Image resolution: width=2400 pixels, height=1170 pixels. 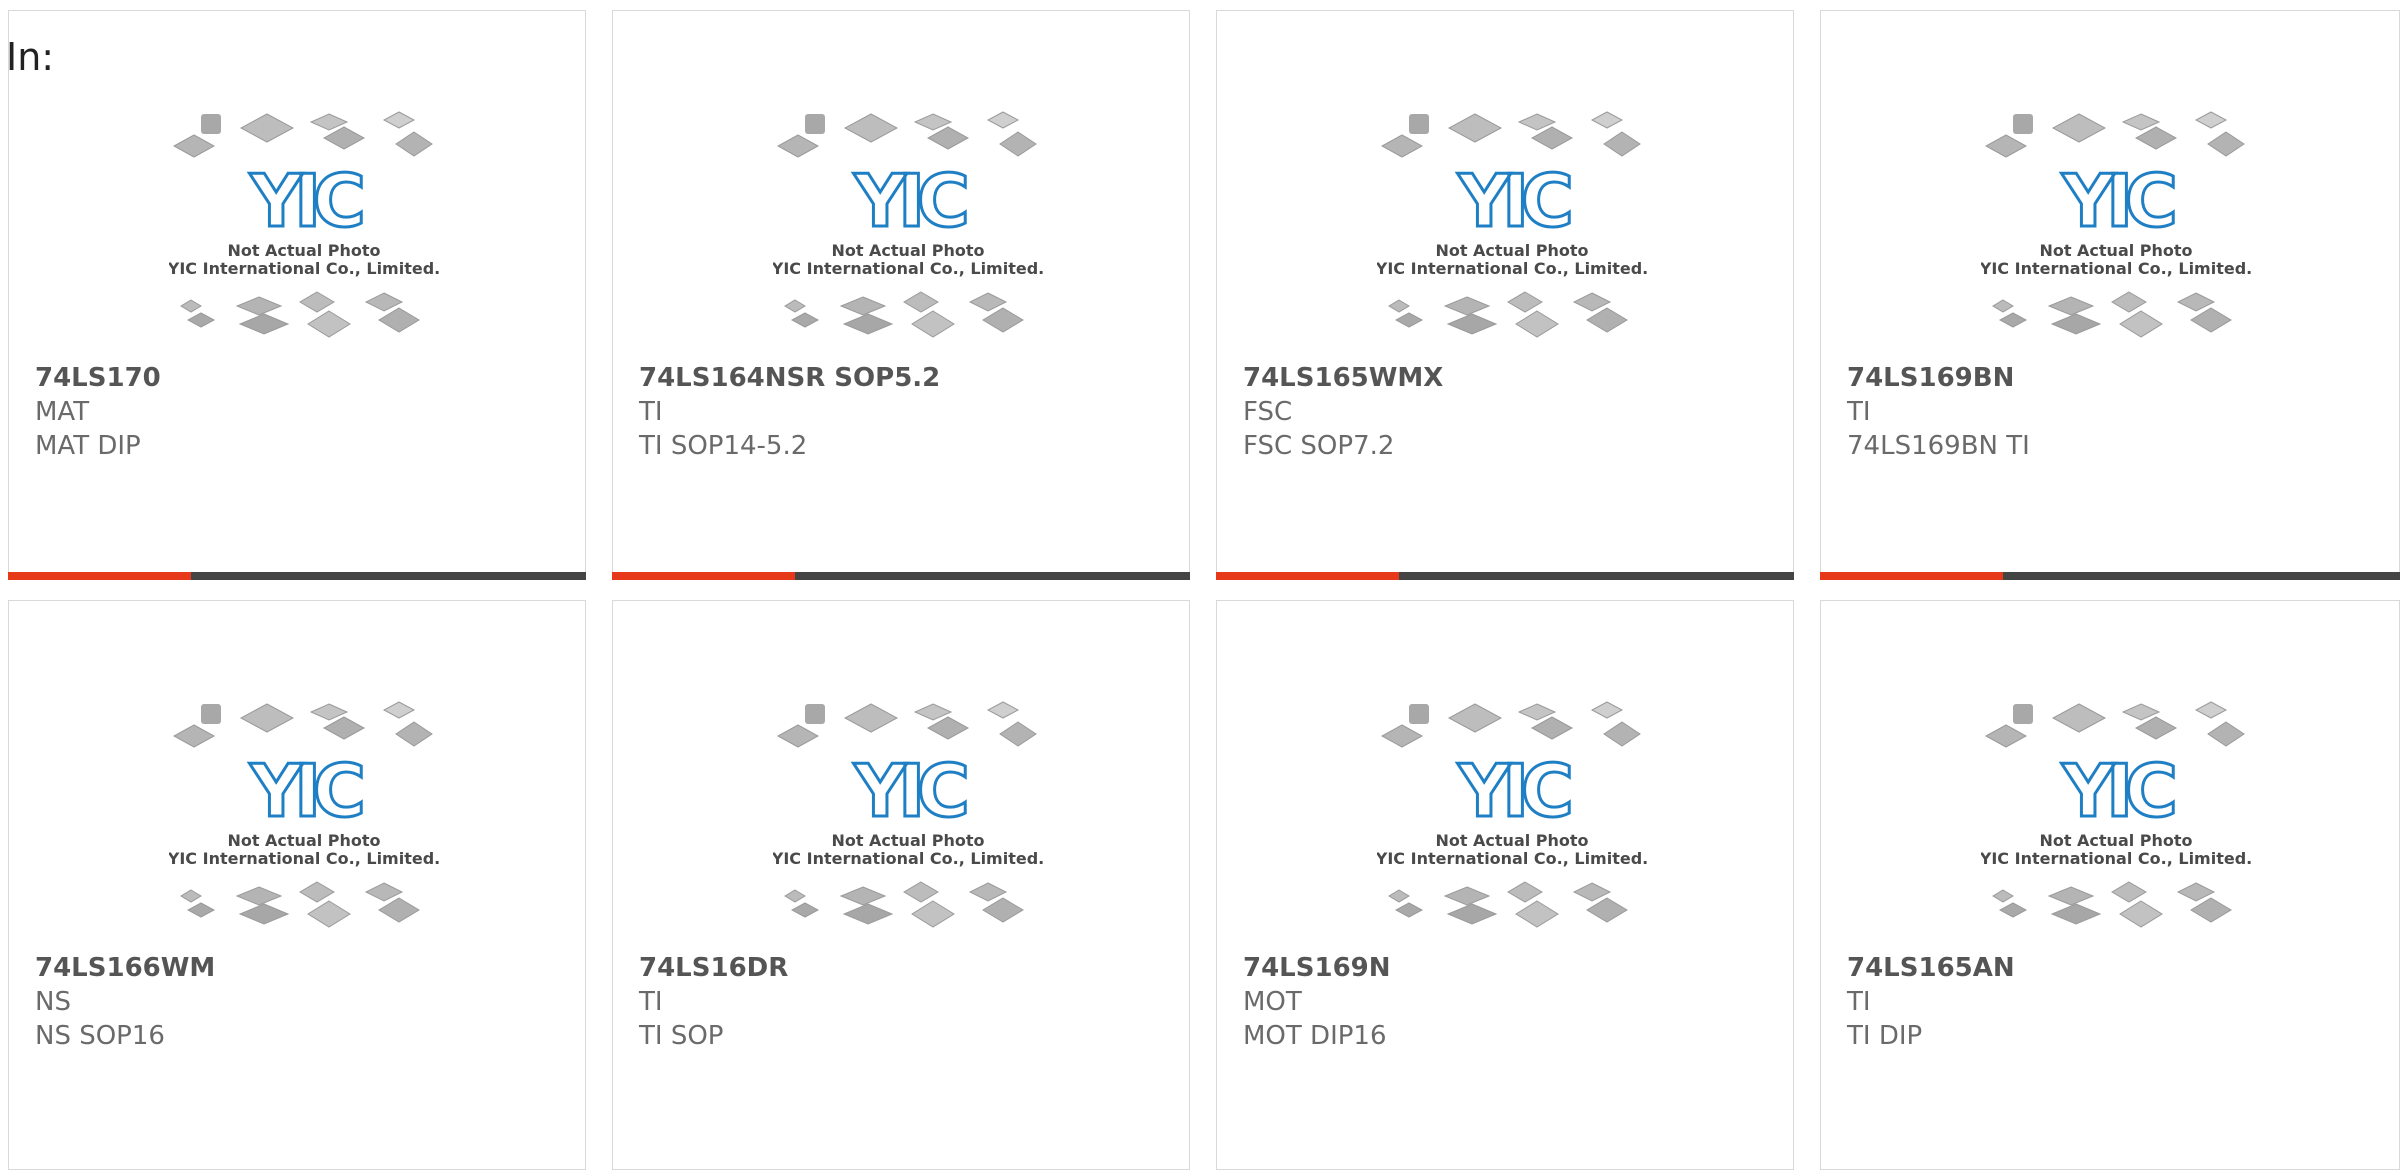 What do you see at coordinates (1272, 1002) in the screenshot?
I see `manufacturer: MOT` at bounding box center [1272, 1002].